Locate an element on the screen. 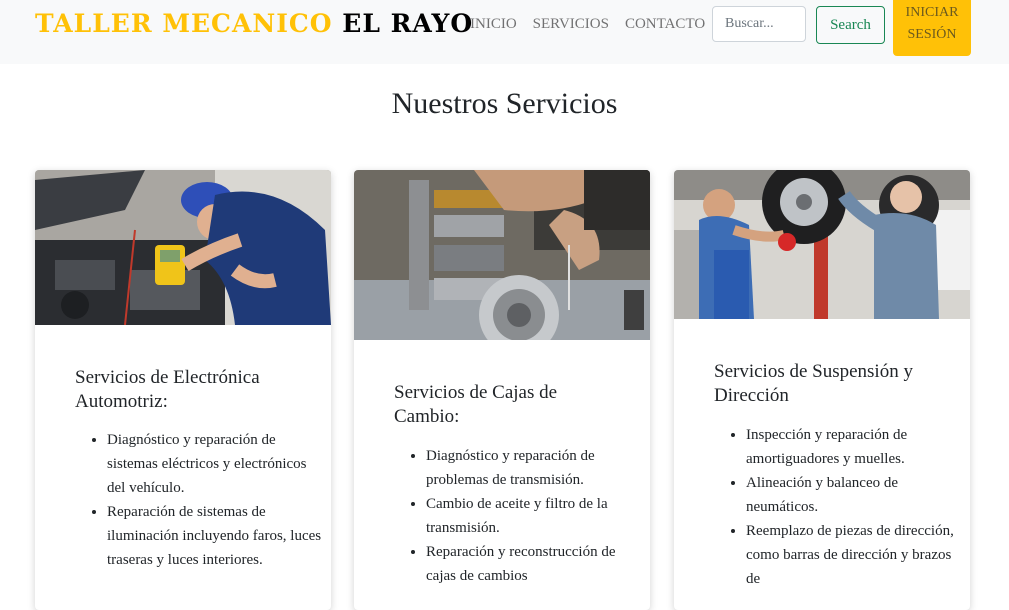 The width and height of the screenshot is (1009, 610). card-title: Servicios de Suspensión y Dirección is located at coordinates (813, 383).